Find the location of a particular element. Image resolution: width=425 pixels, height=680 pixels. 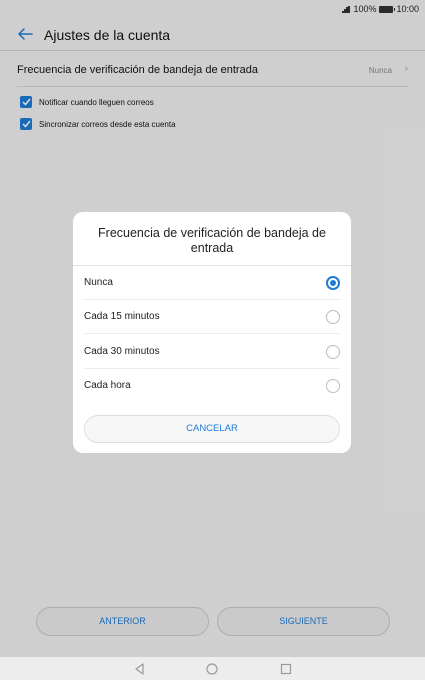

option-never: Nunca is located at coordinates (212, 283).